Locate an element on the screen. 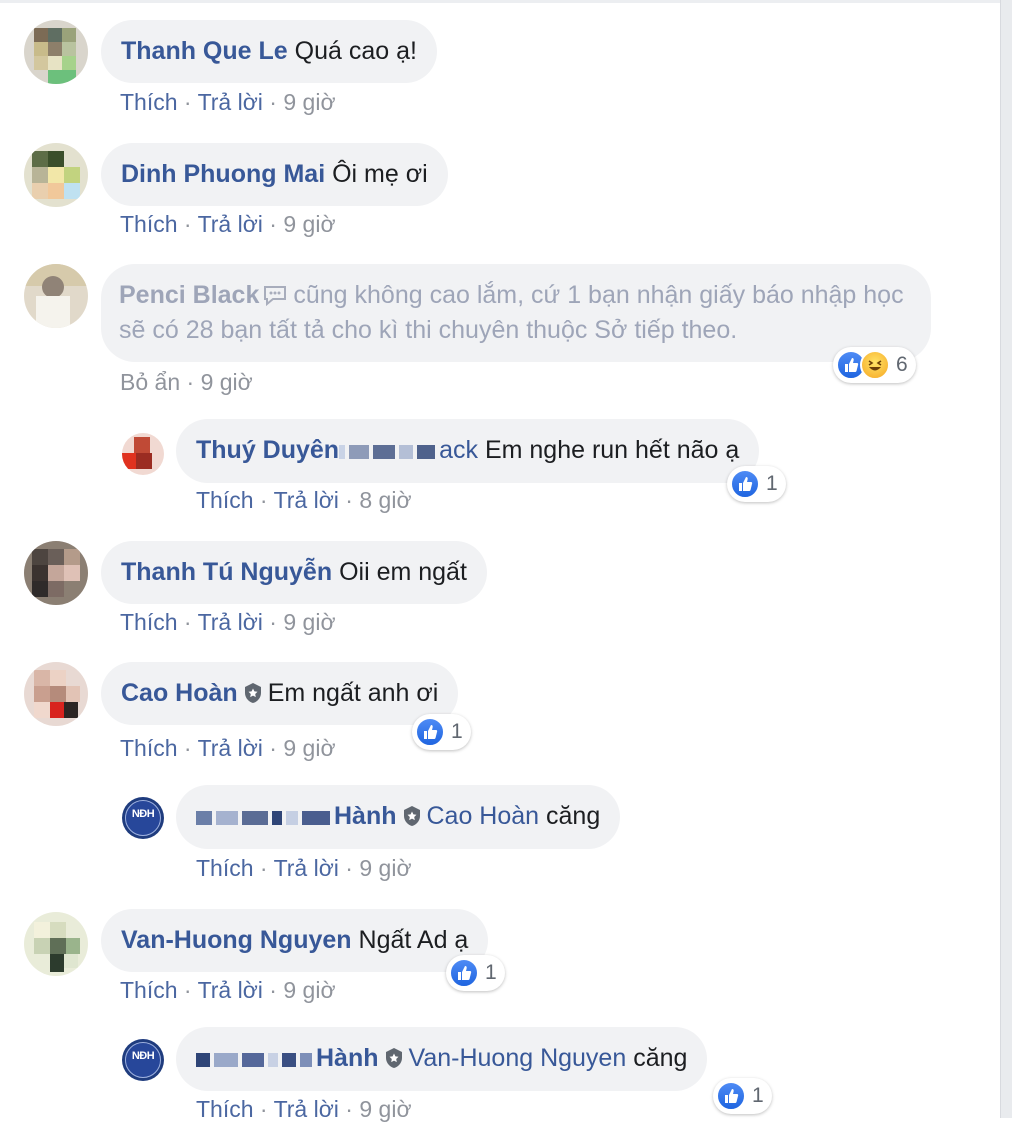  comment-bubble: Van-Huong Nguyen Ngất Ad ạ is located at coordinates (295, 940).